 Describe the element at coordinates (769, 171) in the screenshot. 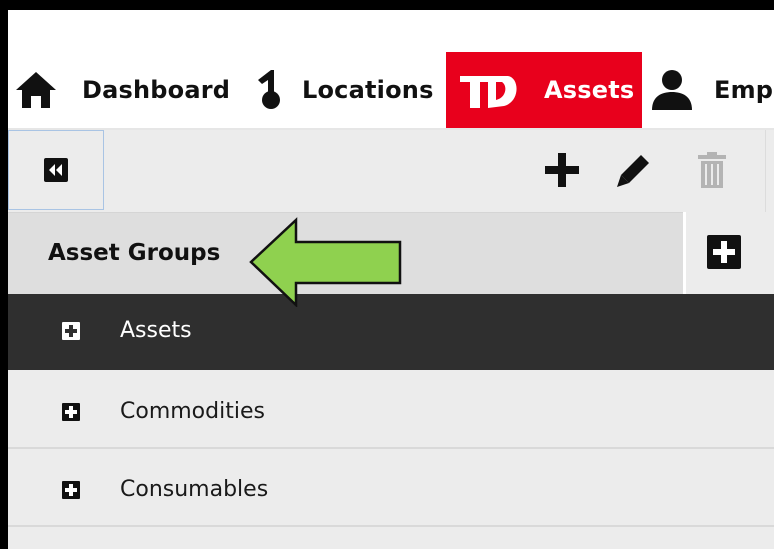

I see `toolbar-edge` at that location.